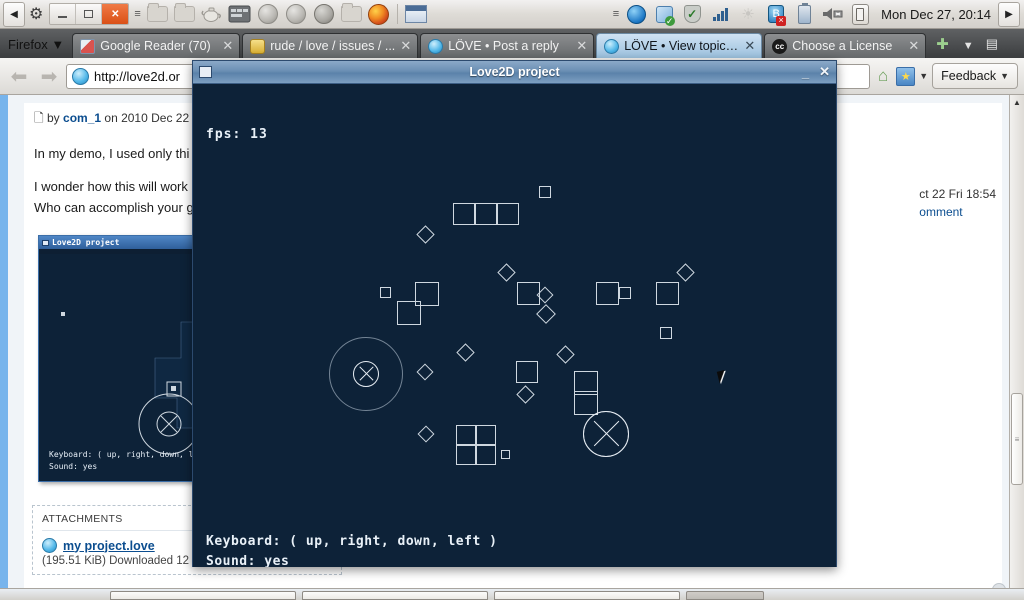 The image size is (1024, 600). Describe the element at coordinates (416, 14) in the screenshot. I see `window-icon` at that location.